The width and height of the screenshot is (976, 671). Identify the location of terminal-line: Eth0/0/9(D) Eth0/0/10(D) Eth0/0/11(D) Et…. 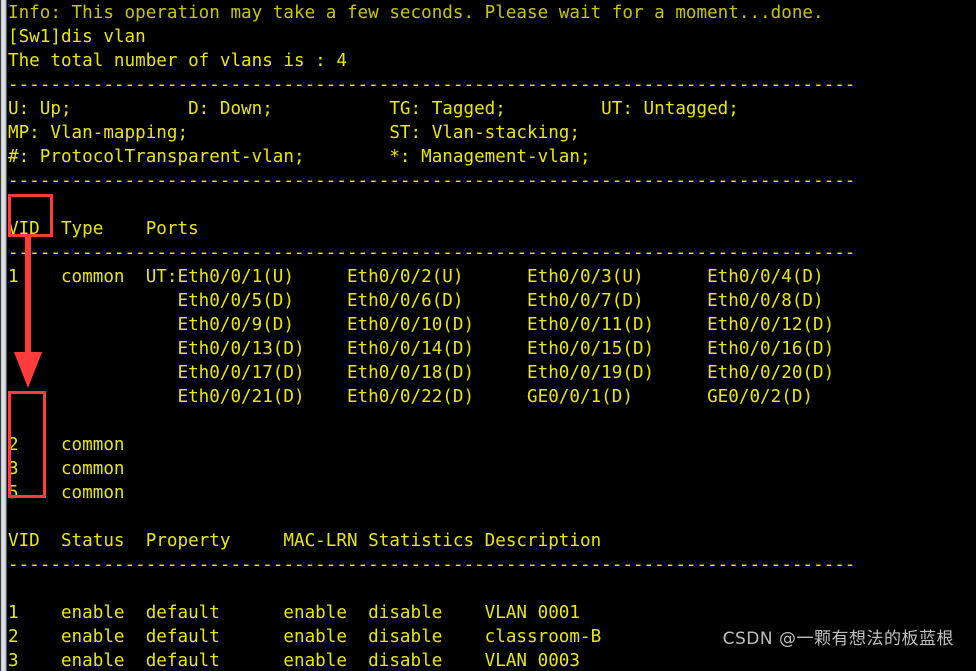
(421, 324).